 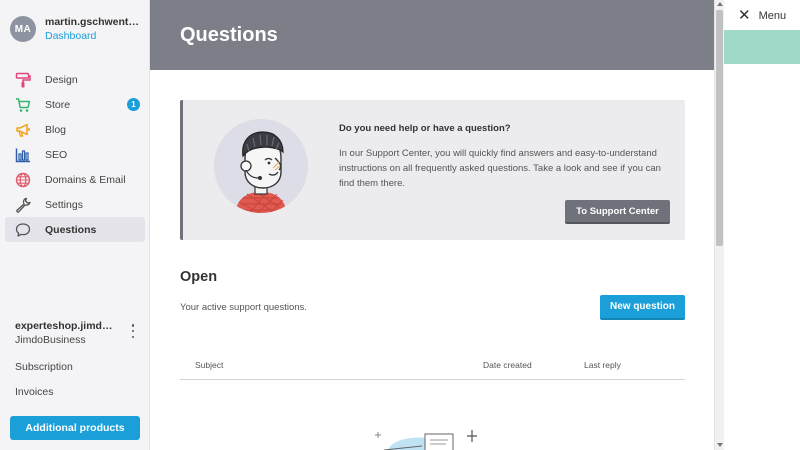 I want to click on page-title: Questions, so click(x=229, y=34).